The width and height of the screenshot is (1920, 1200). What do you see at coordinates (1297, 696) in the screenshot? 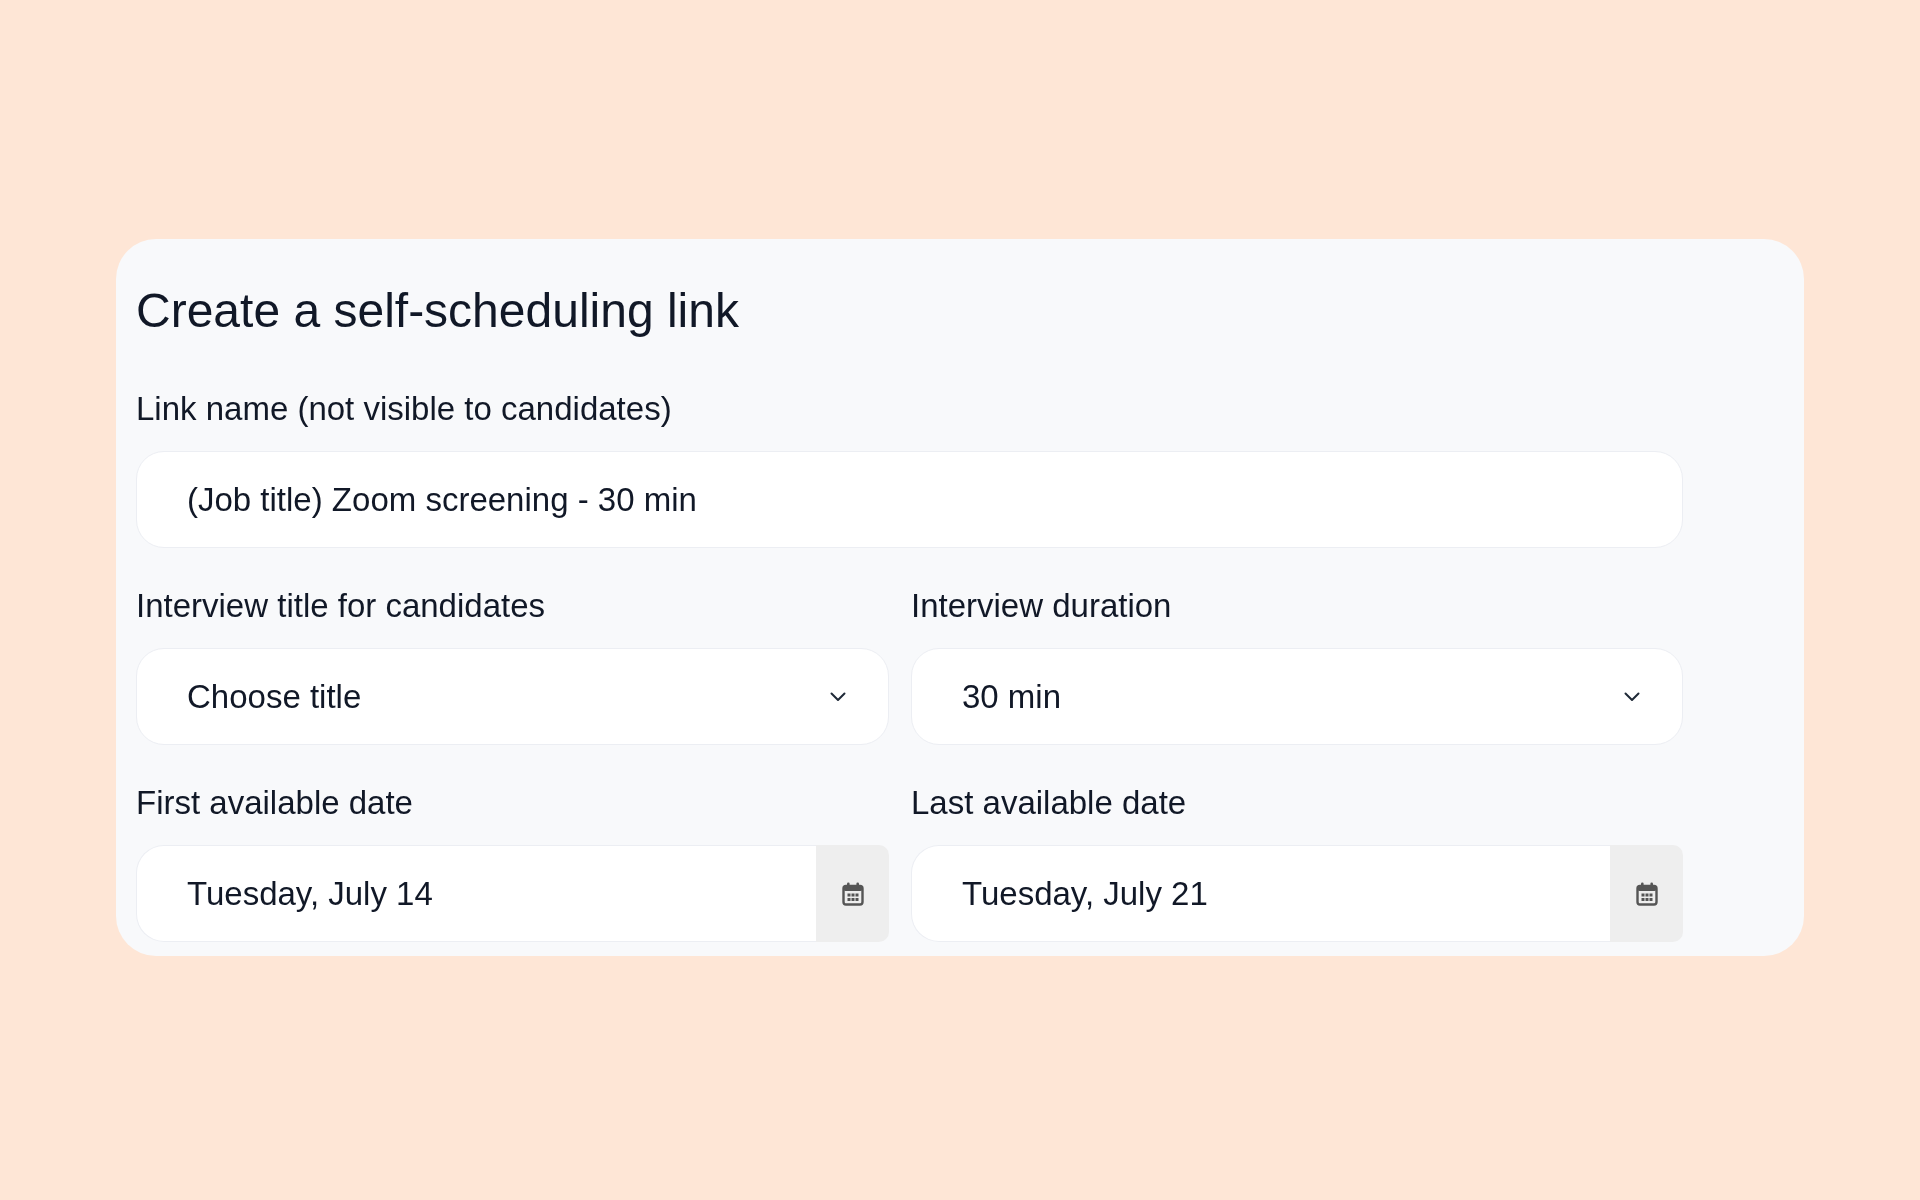
I see `dropdown: 30 min` at bounding box center [1297, 696].